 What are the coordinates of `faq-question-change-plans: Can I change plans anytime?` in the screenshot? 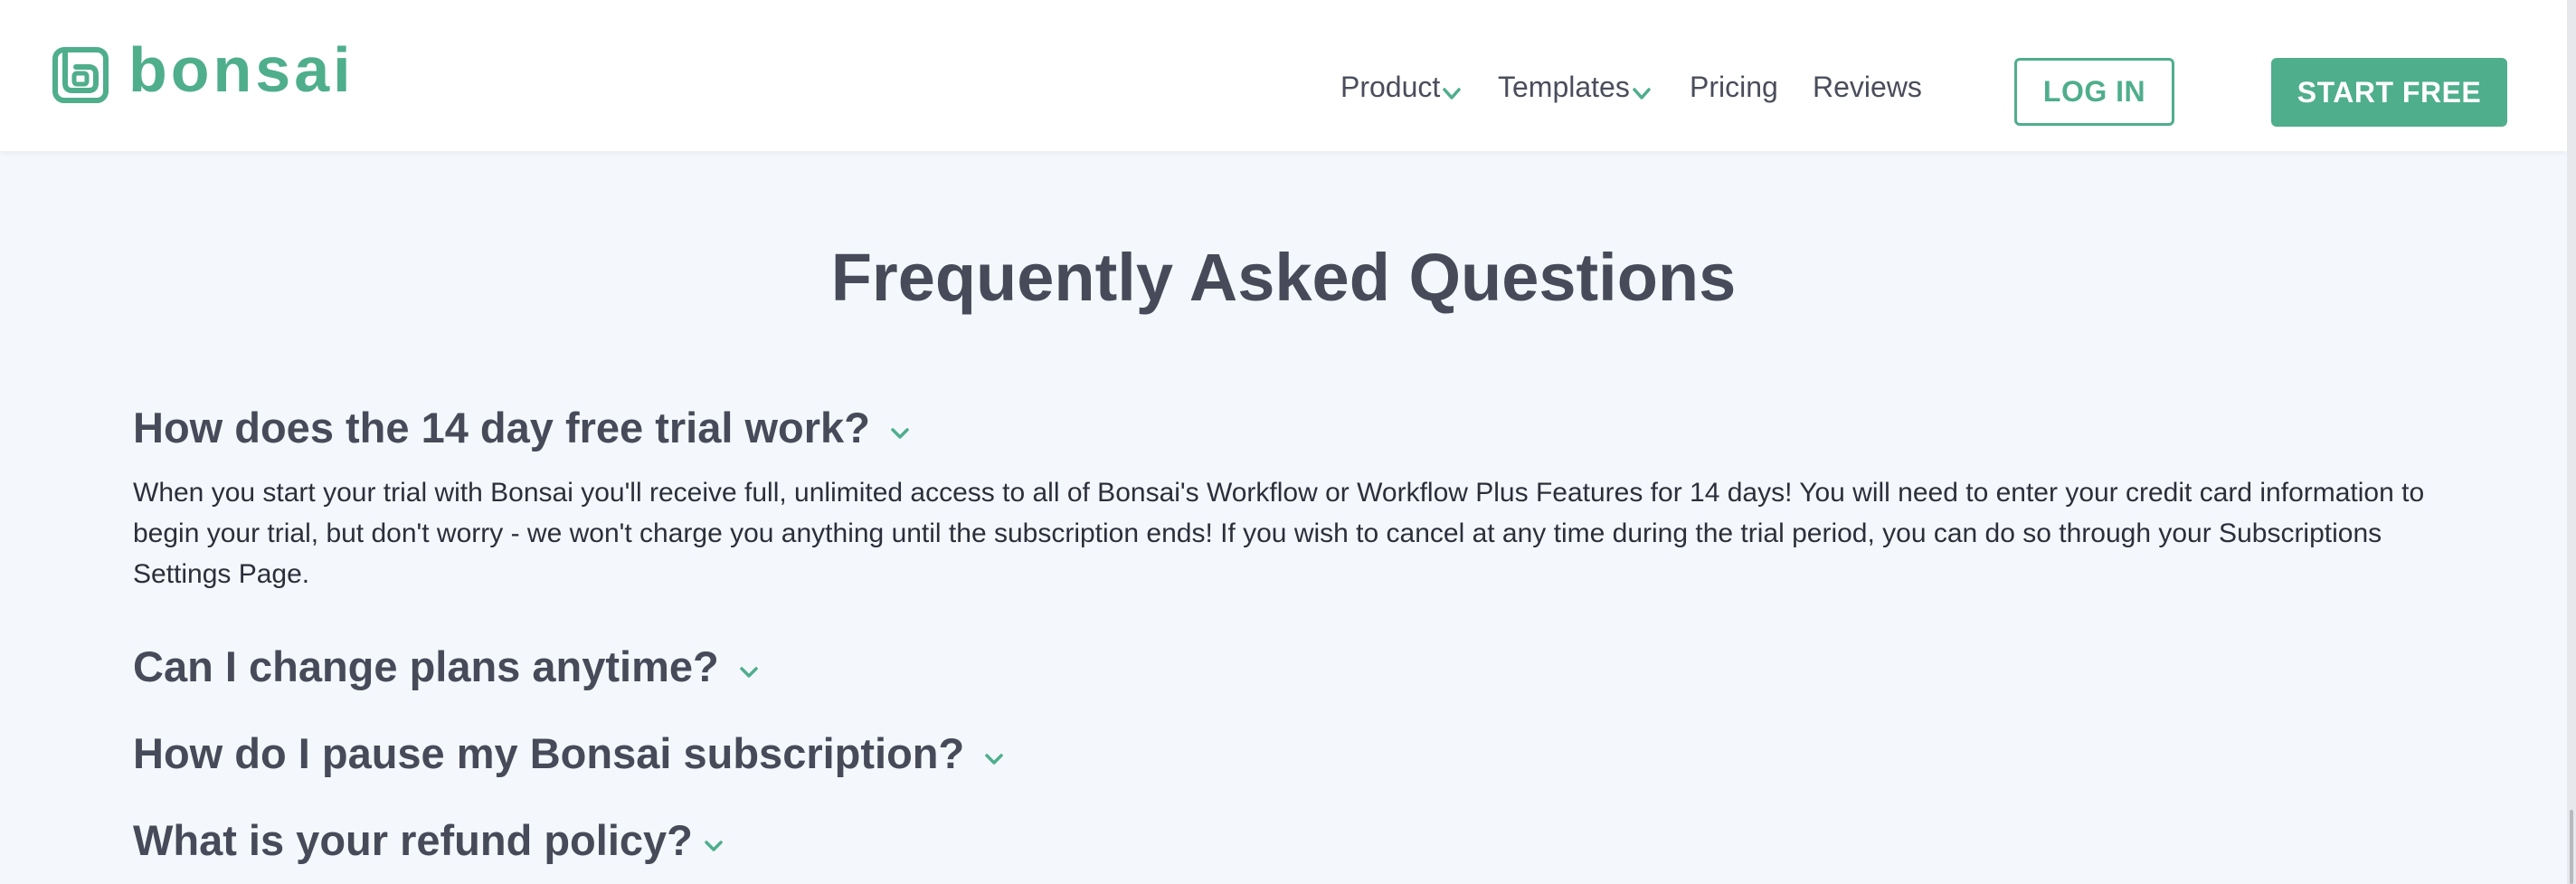 It's located at (447, 667).